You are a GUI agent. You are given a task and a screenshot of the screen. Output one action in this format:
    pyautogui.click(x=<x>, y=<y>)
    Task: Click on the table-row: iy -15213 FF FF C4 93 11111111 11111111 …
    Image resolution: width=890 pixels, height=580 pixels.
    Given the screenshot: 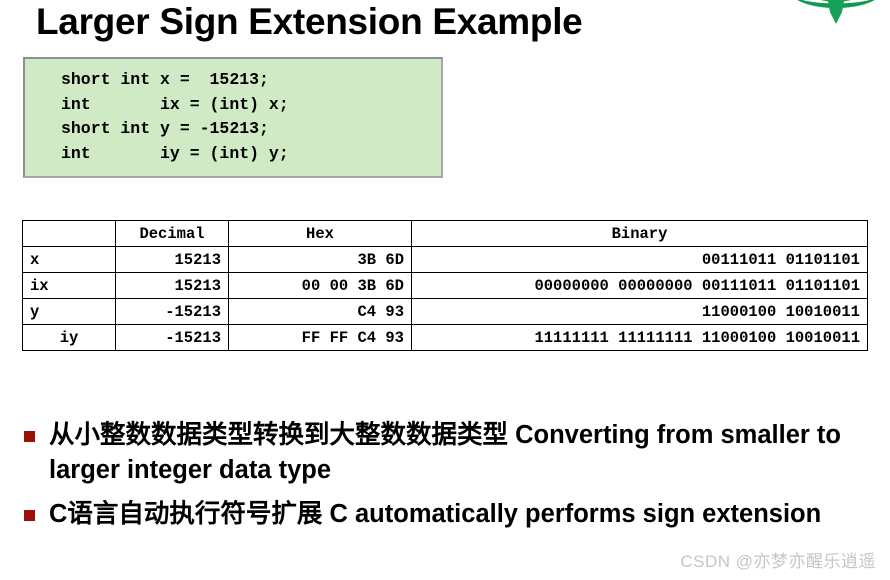 What is the action you would take?
    pyautogui.click(x=445, y=337)
    